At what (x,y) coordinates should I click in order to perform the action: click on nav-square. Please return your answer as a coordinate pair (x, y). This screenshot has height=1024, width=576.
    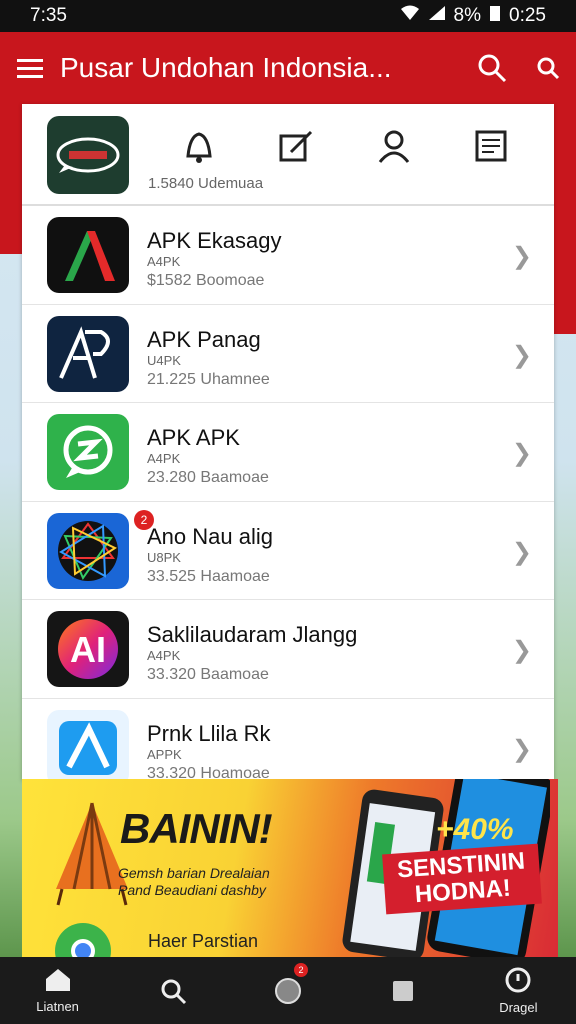
    Looking at the image, I should click on (403, 990).